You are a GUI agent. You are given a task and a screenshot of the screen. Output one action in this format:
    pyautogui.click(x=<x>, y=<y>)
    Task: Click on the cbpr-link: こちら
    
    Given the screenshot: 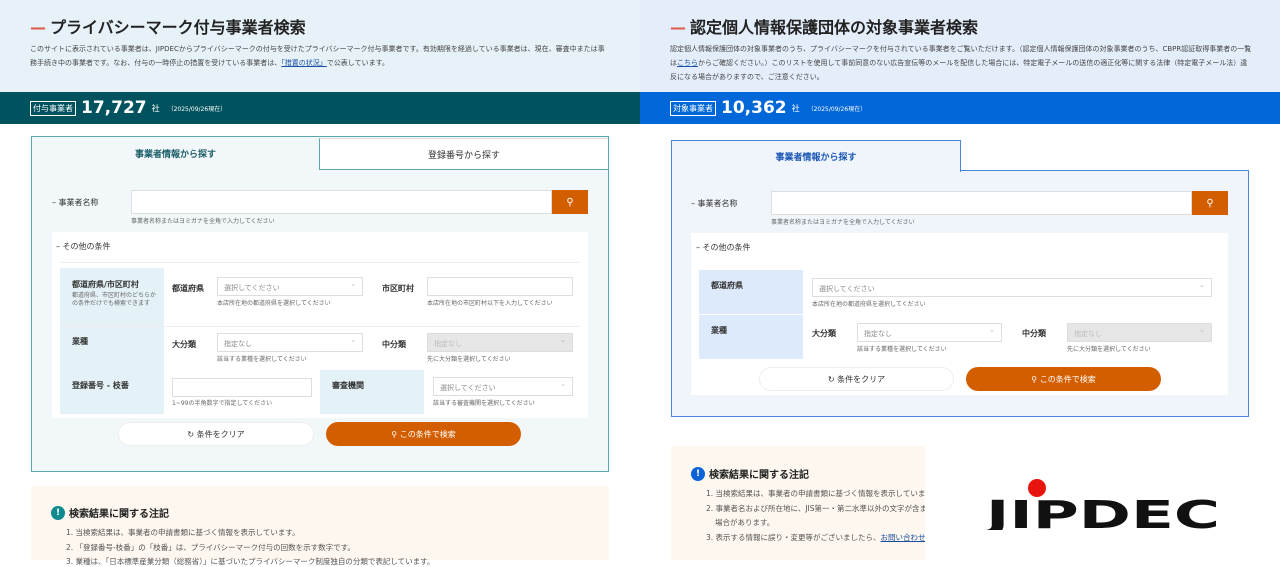 What is the action you would take?
    pyautogui.click(x=687, y=63)
    